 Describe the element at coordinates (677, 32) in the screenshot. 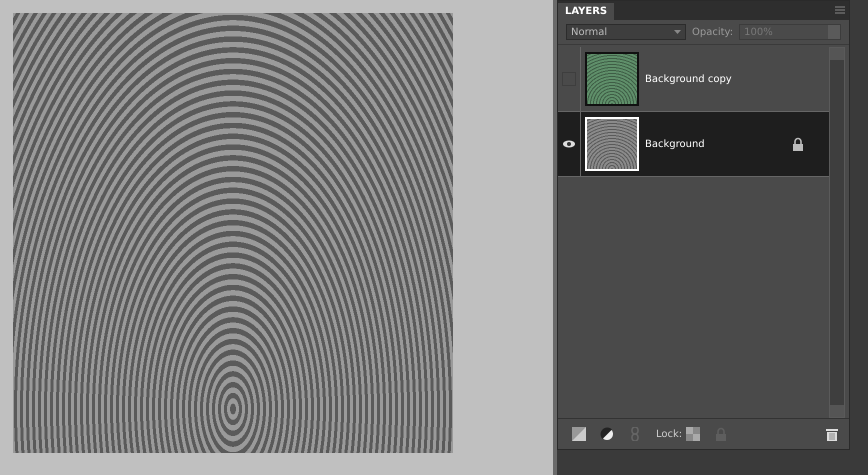

I see `caret-icon` at that location.